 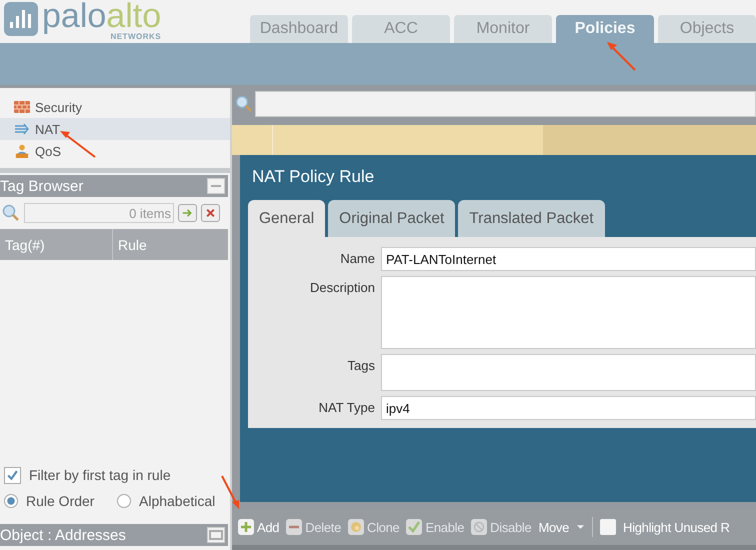 I want to click on nav-tab: Objects, so click(x=707, y=29).